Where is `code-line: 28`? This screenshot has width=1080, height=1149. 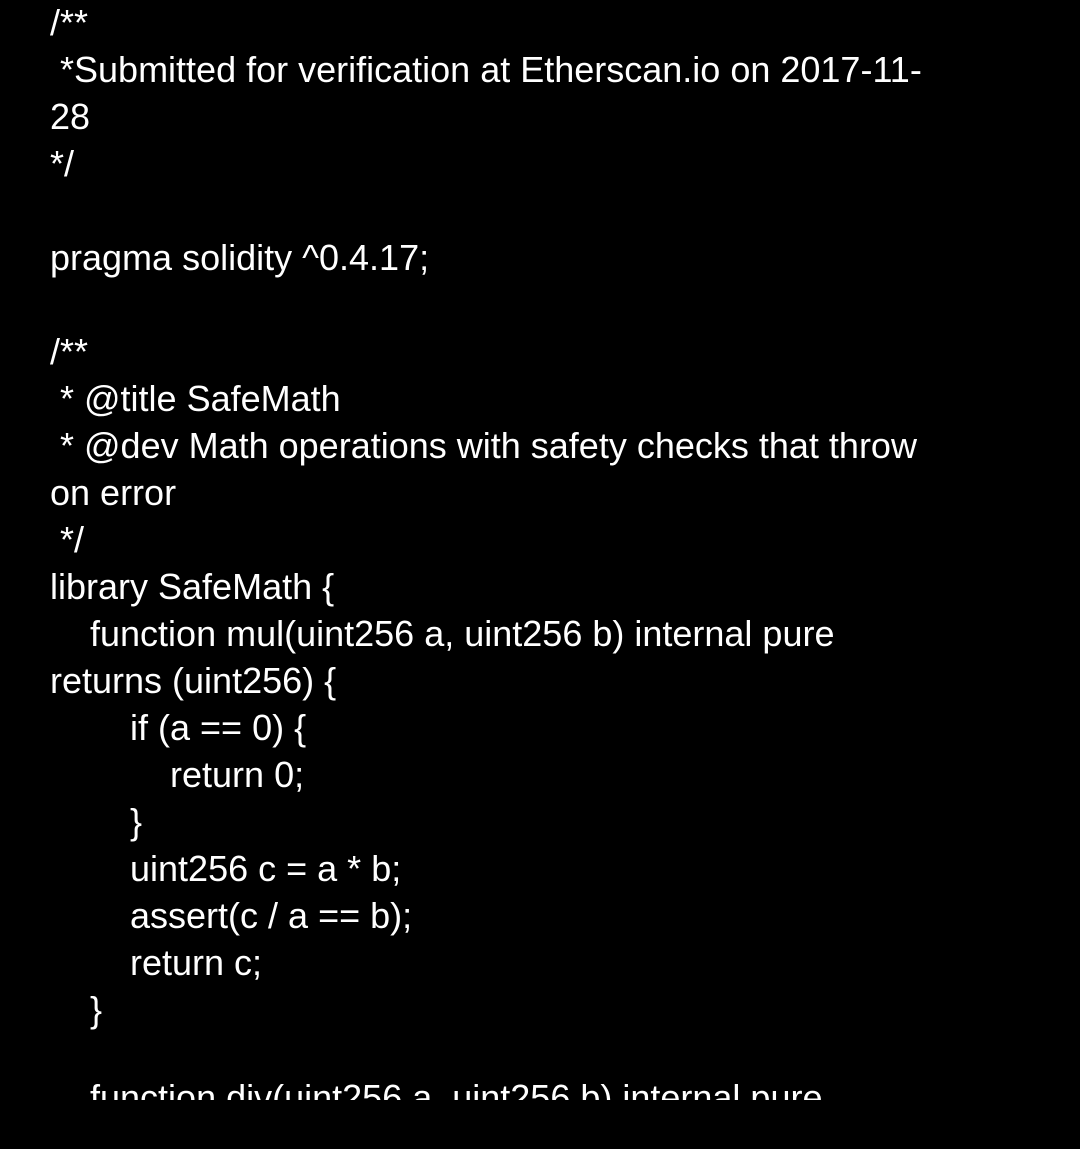 code-line: 28 is located at coordinates (70, 116).